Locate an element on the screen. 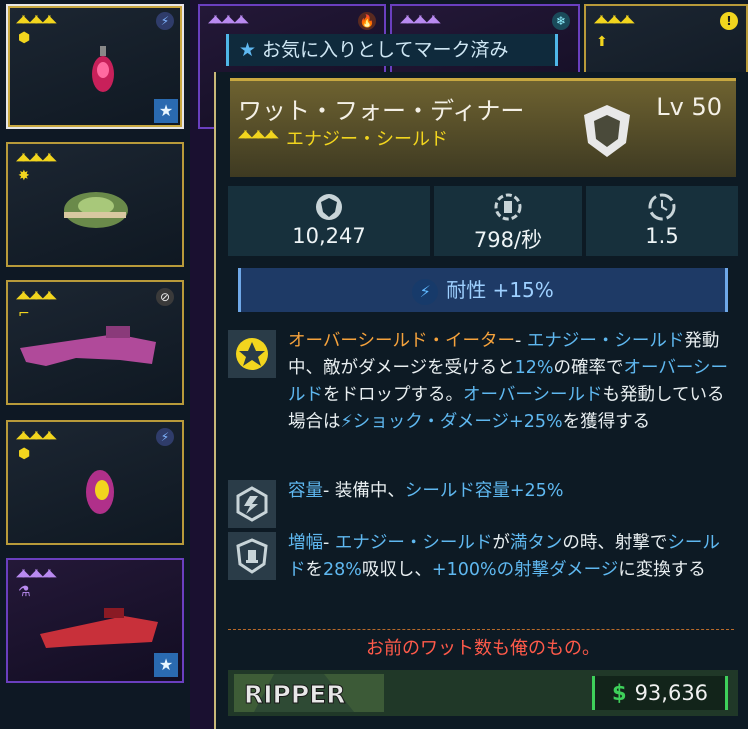  stat-value: 798/秒 is located at coordinates (508, 240).